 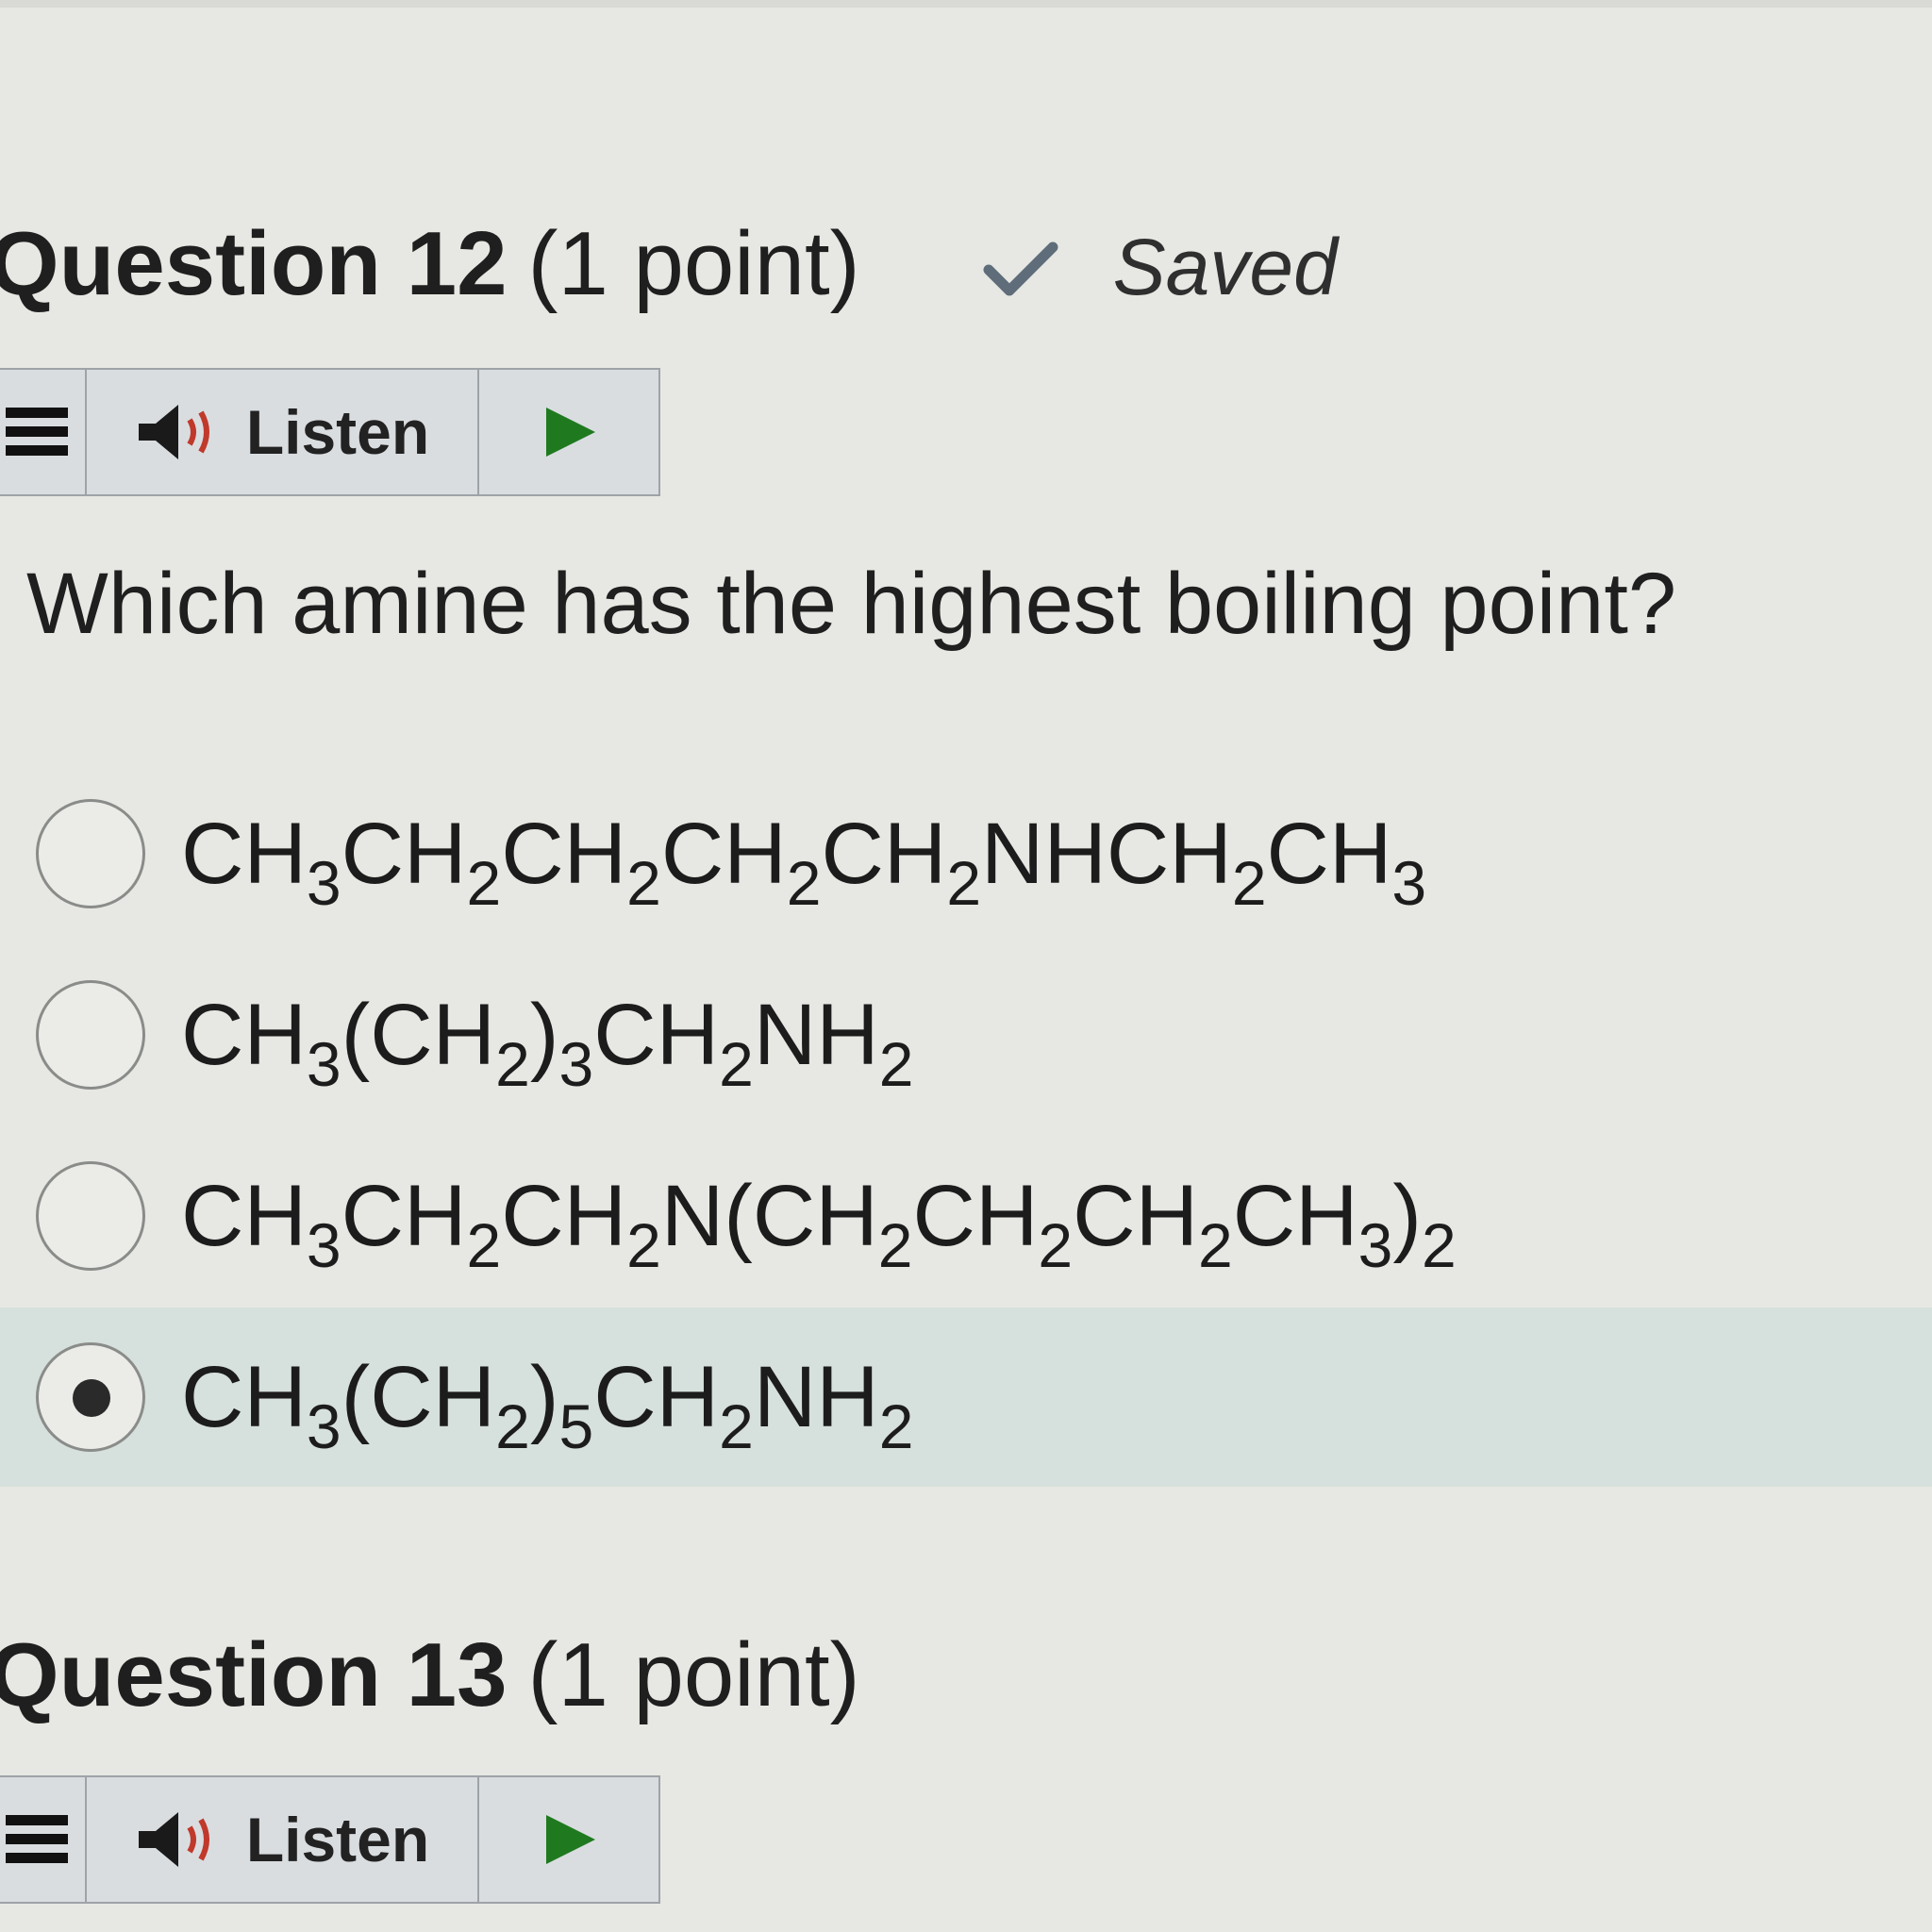 I want to click on answer-option-4: CH3(CH2)5CH2NH2, so click(x=966, y=1397).